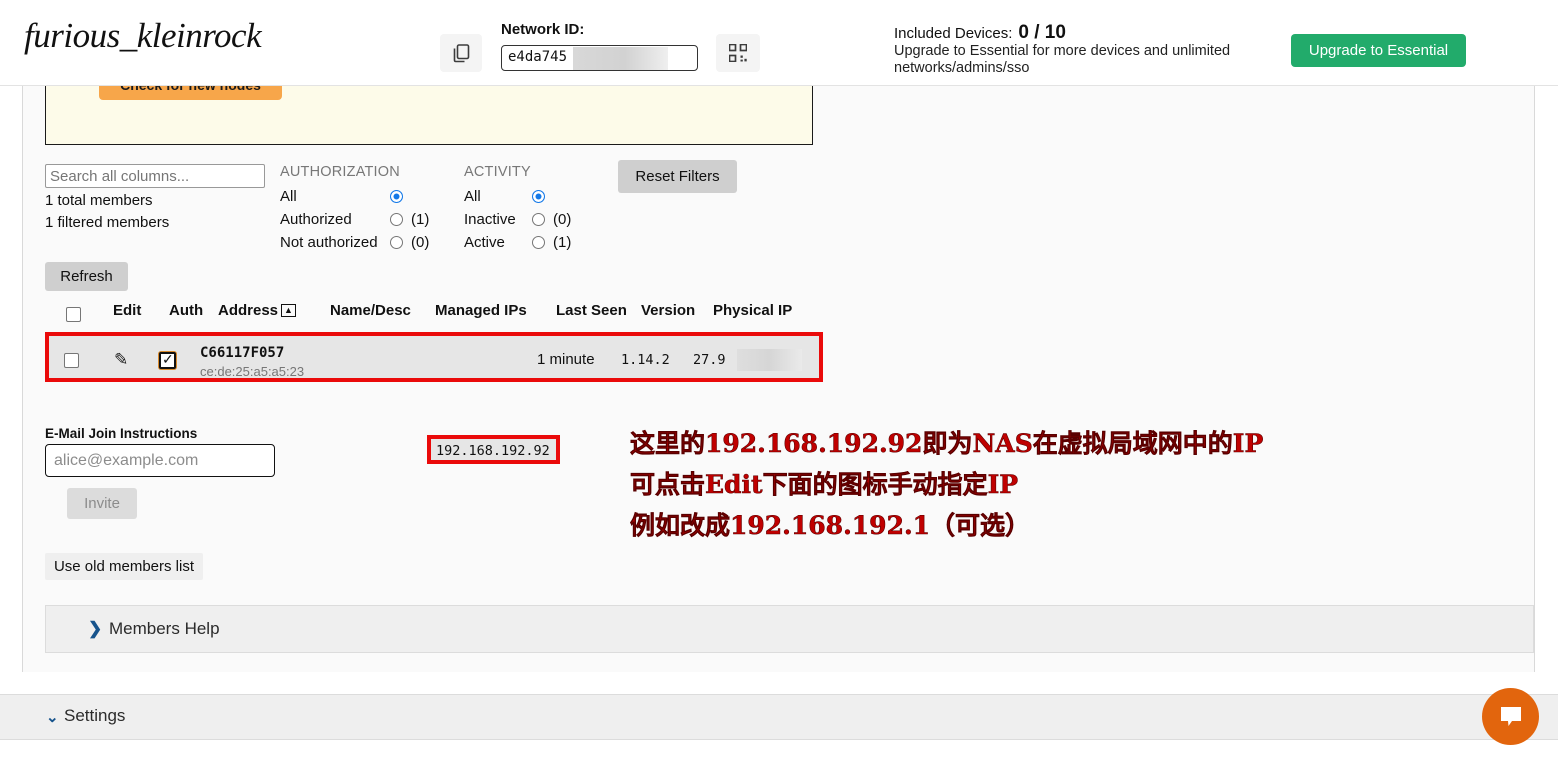  What do you see at coordinates (824, 485) in the screenshot?
I see `annotation-line-2: 可点击Edit下面的图标手动指定IP` at bounding box center [824, 485].